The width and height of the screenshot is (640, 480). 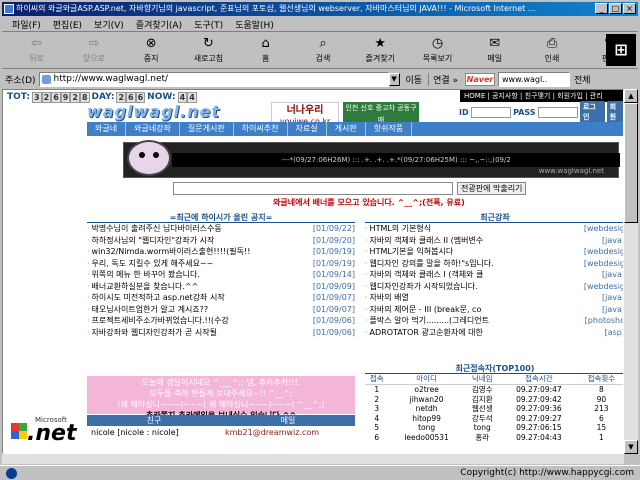 What do you see at coordinates (494, 241) in the screenshot?
I see `list-item: 자바의 객체와 클래스 II (멤버변수 [java]` at bounding box center [494, 241].